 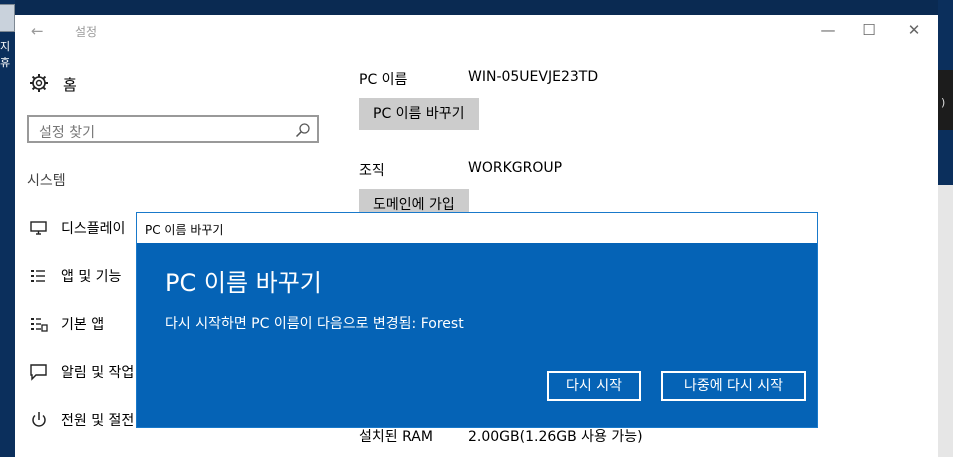 I want to click on recycle-bin-icon, so click(x=7, y=18).